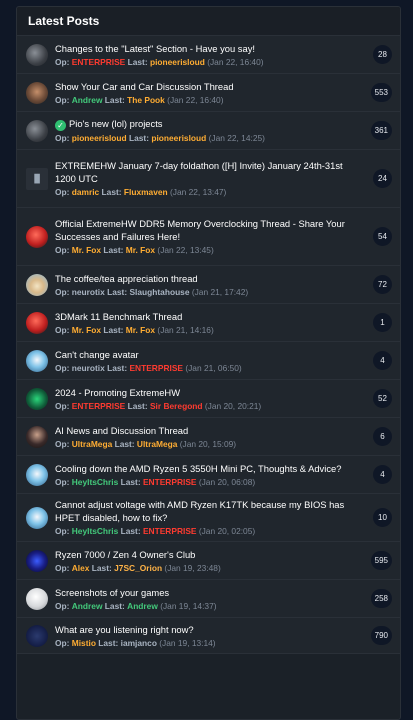  Describe the element at coordinates (209, 606) in the screenshot. I see `thread-meta: Op: Andrew Last: Andrew (Jan 19, 14:37)` at that location.